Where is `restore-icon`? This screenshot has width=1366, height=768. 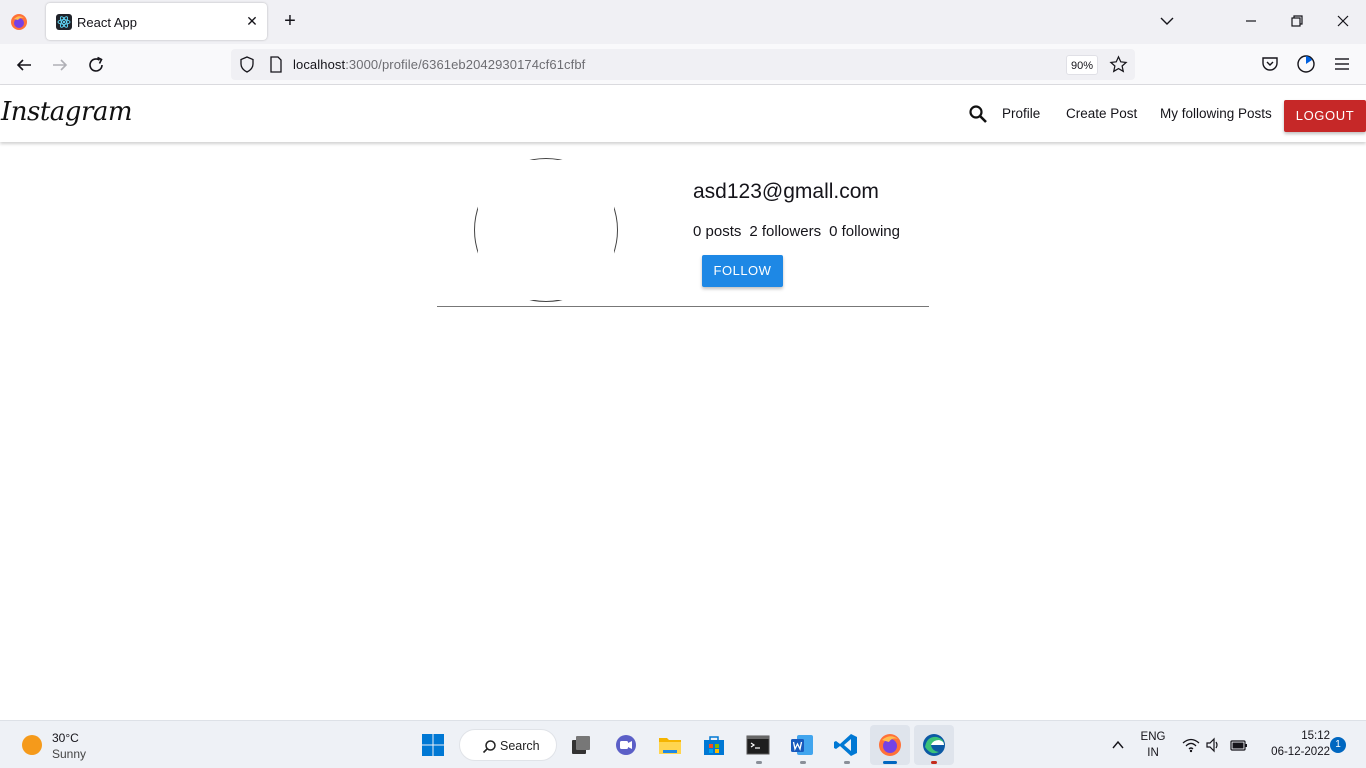
restore-icon is located at coordinates (1297, 21).